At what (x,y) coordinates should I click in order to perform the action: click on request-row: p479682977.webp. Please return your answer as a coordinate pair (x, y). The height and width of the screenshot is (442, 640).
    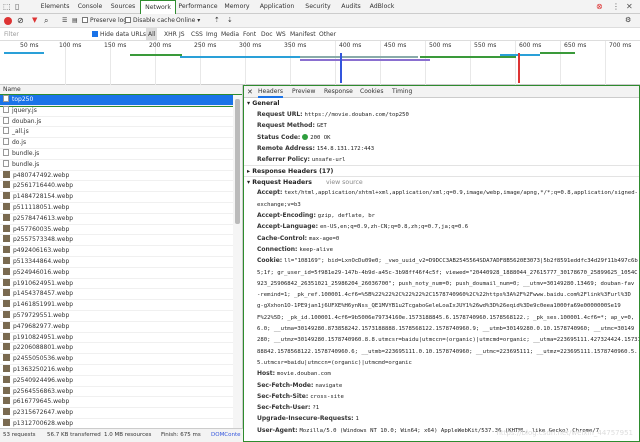
    Looking at the image, I should click on (121, 327).